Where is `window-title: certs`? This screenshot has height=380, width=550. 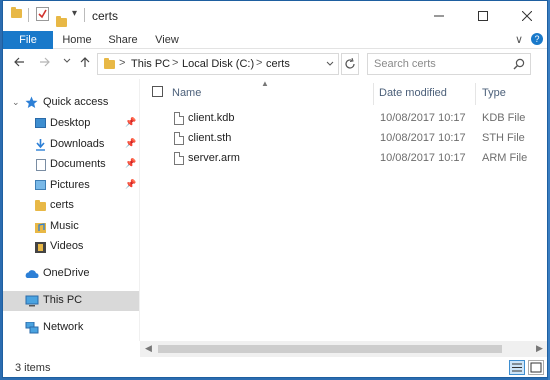 window-title: certs is located at coordinates (105, 16).